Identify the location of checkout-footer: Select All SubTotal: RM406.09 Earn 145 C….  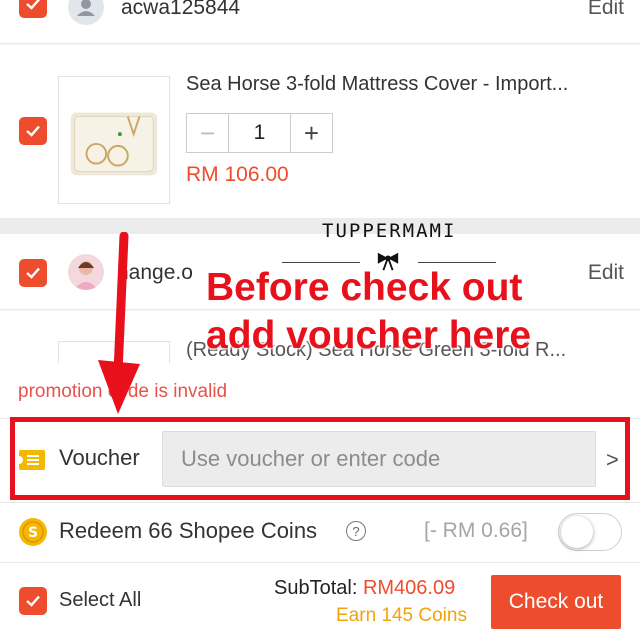
(320, 601).